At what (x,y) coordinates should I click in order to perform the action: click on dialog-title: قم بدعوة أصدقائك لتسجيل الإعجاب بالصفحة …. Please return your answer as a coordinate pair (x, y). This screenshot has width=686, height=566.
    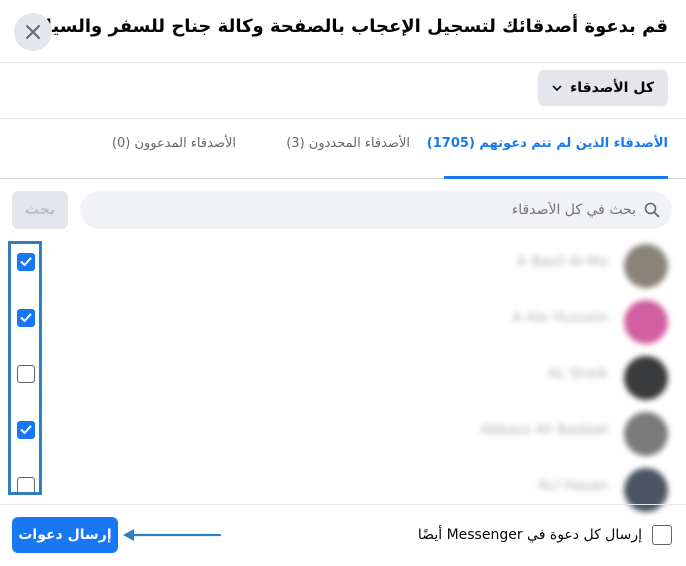
    Looking at the image, I should click on (344, 26).